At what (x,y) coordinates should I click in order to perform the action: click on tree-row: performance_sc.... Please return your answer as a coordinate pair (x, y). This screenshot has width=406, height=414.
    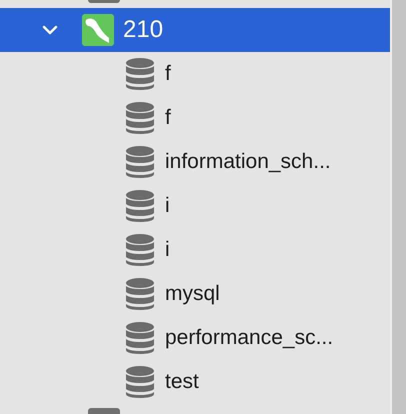
    Looking at the image, I should click on (195, 338).